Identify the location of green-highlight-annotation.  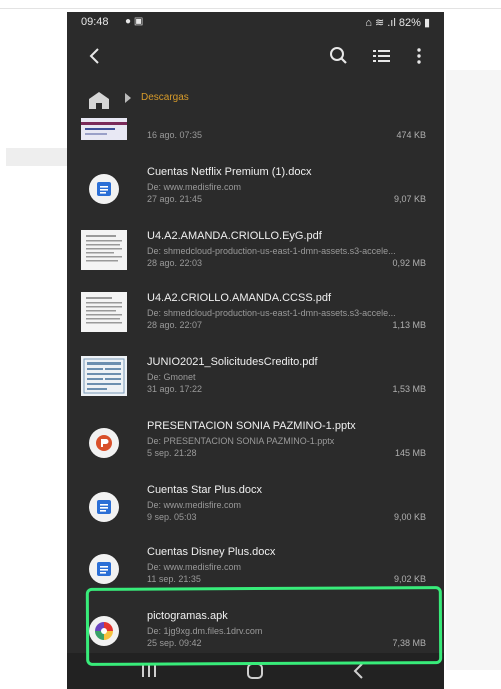
(264, 626).